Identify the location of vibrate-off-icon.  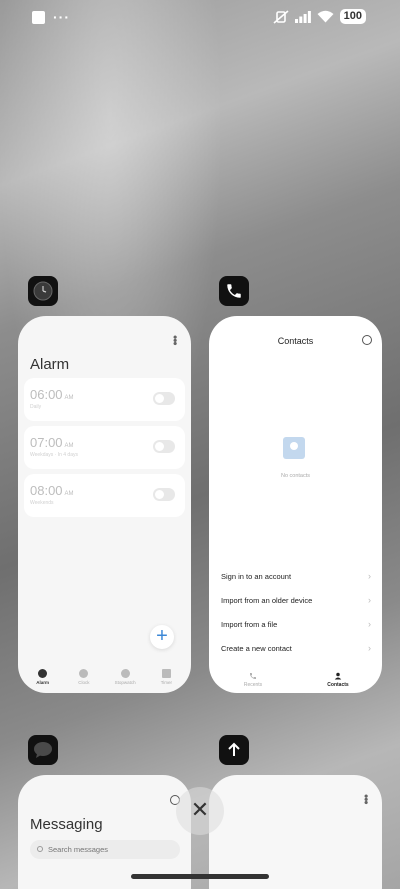
(281, 16).